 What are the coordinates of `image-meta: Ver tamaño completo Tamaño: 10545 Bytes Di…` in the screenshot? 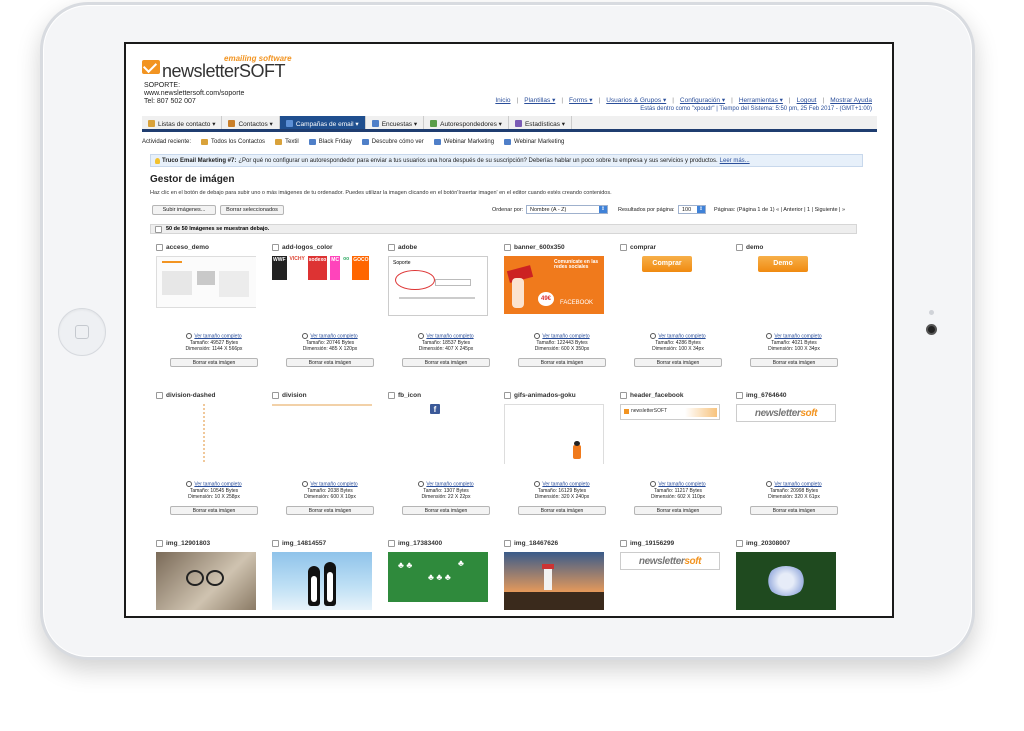 It's located at (214, 491).